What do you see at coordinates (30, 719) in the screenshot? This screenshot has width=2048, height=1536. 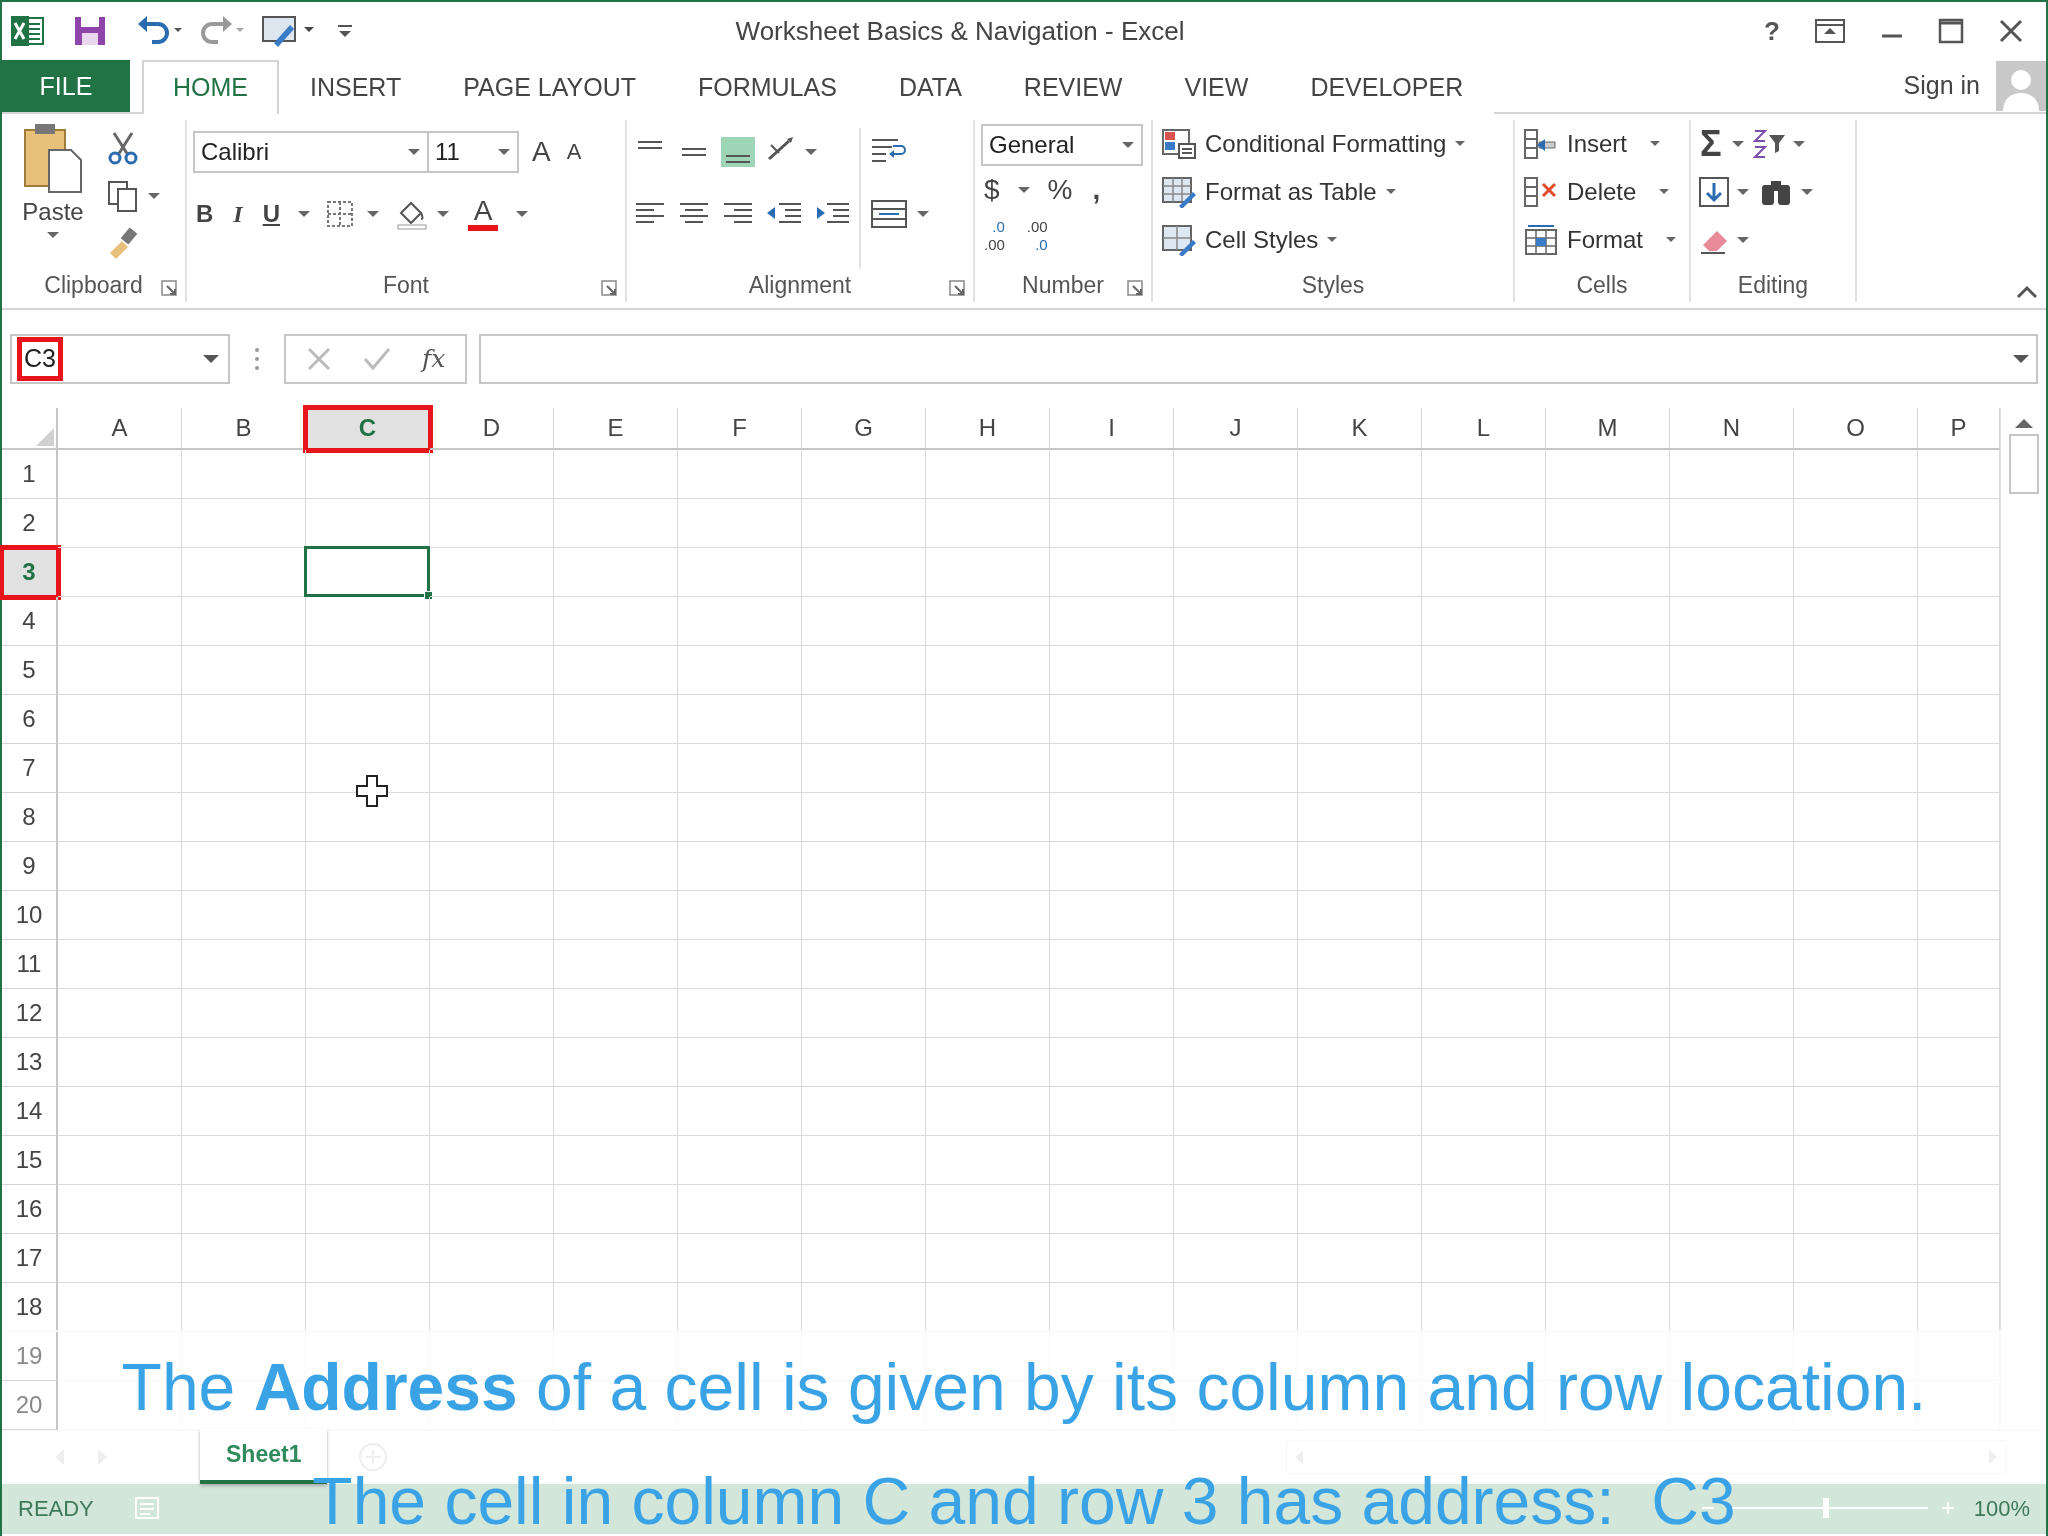 I see `row-header: 6` at bounding box center [30, 719].